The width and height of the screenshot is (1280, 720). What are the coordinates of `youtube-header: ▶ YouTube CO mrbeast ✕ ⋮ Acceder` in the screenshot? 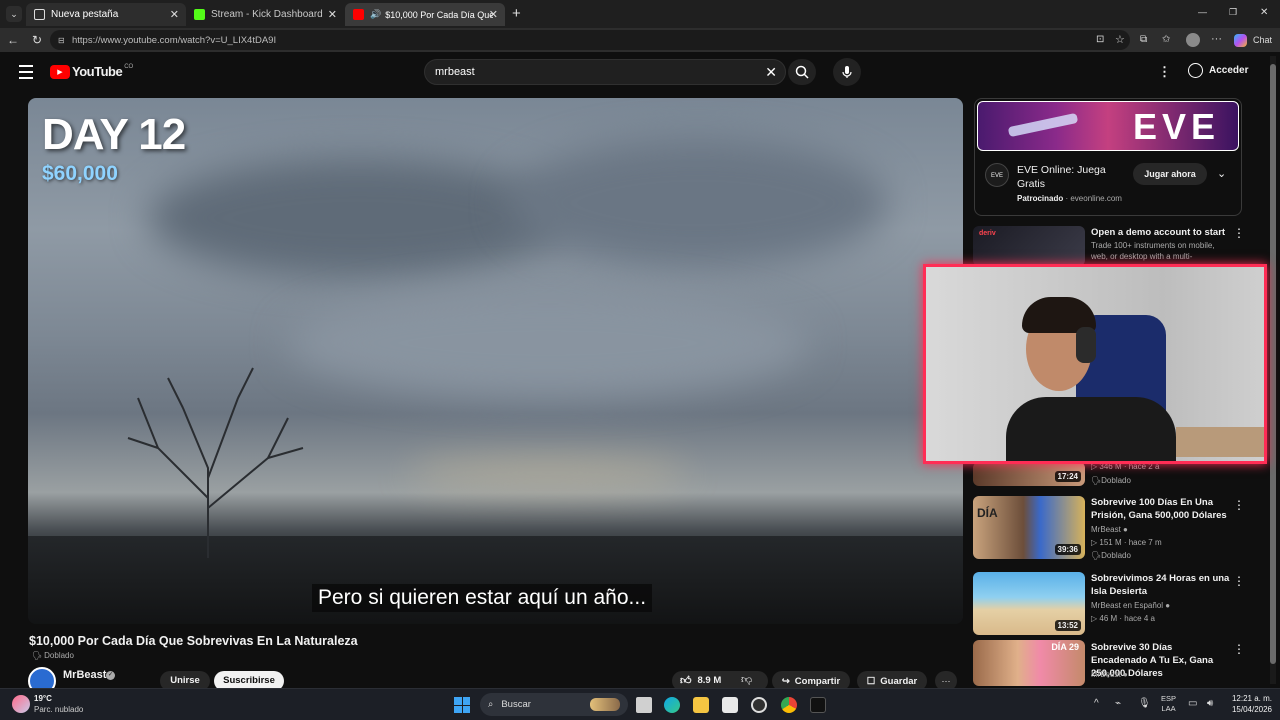 It's located at (640, 72).